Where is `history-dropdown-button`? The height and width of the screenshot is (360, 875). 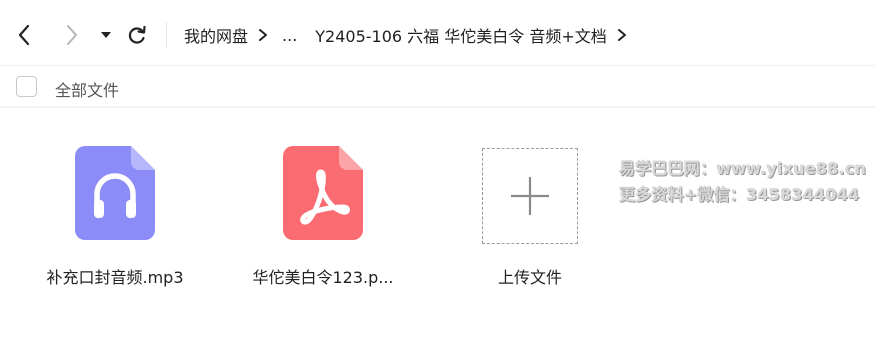 history-dropdown-button is located at coordinates (106, 35).